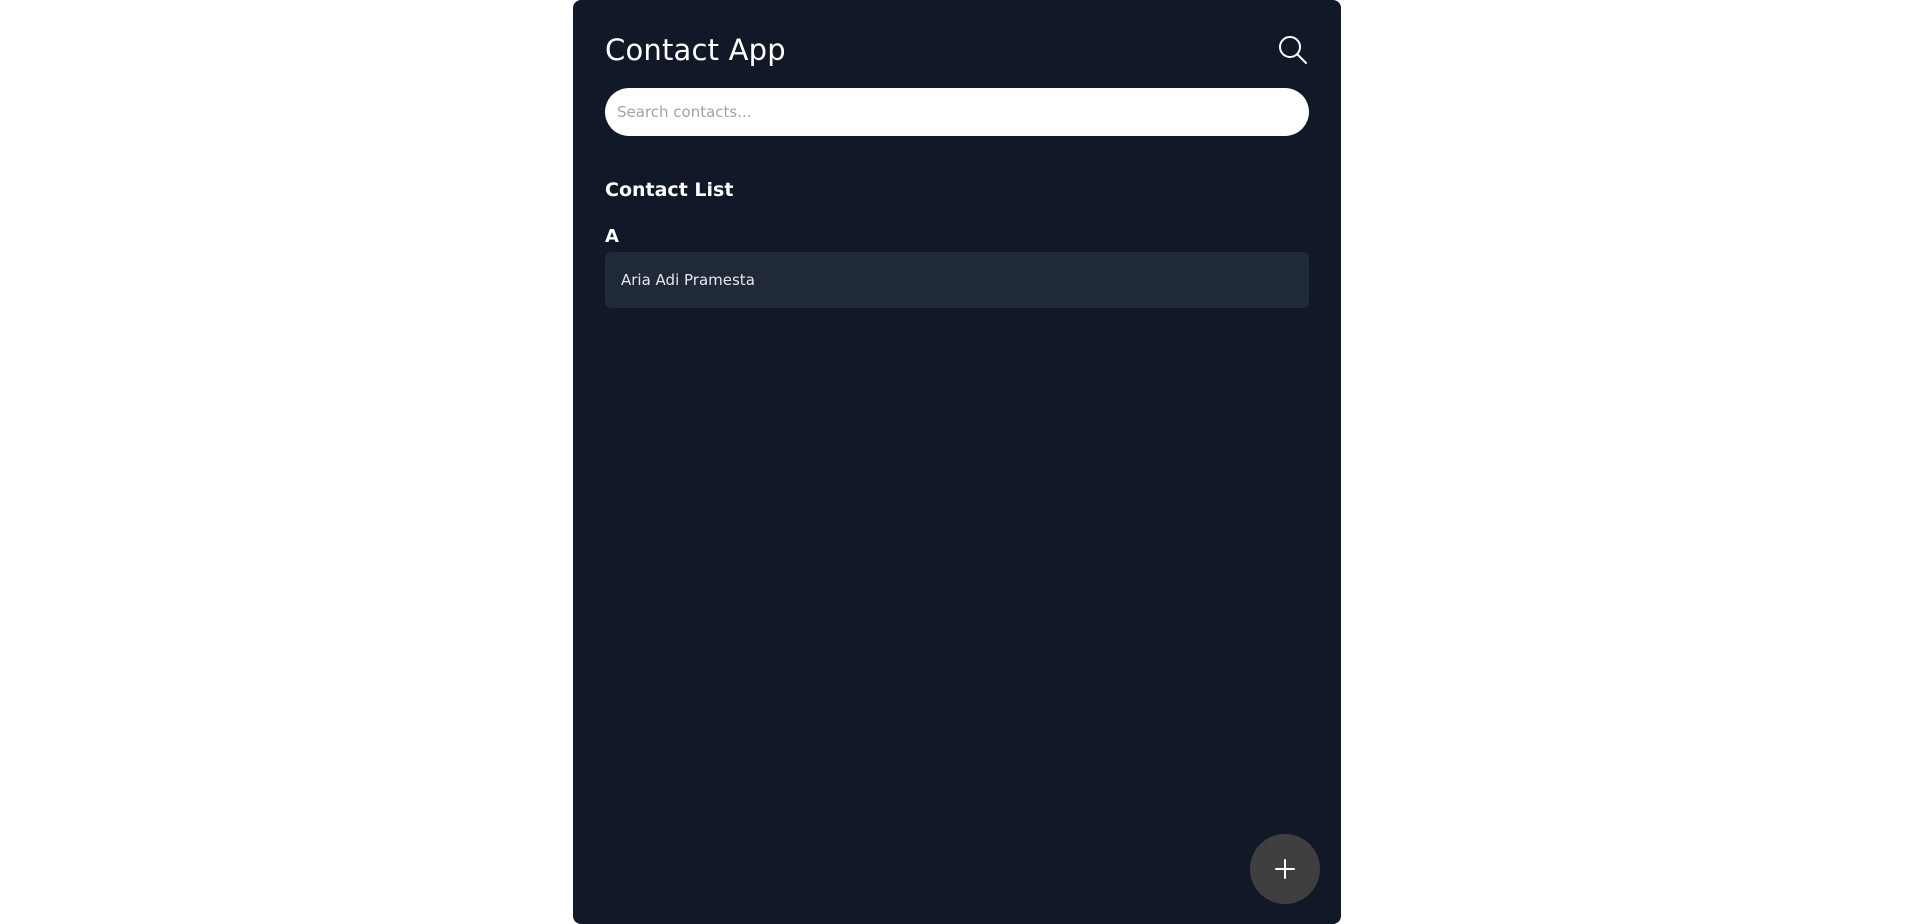  What do you see at coordinates (612, 236) in the screenshot?
I see `group-letter-a: A` at bounding box center [612, 236].